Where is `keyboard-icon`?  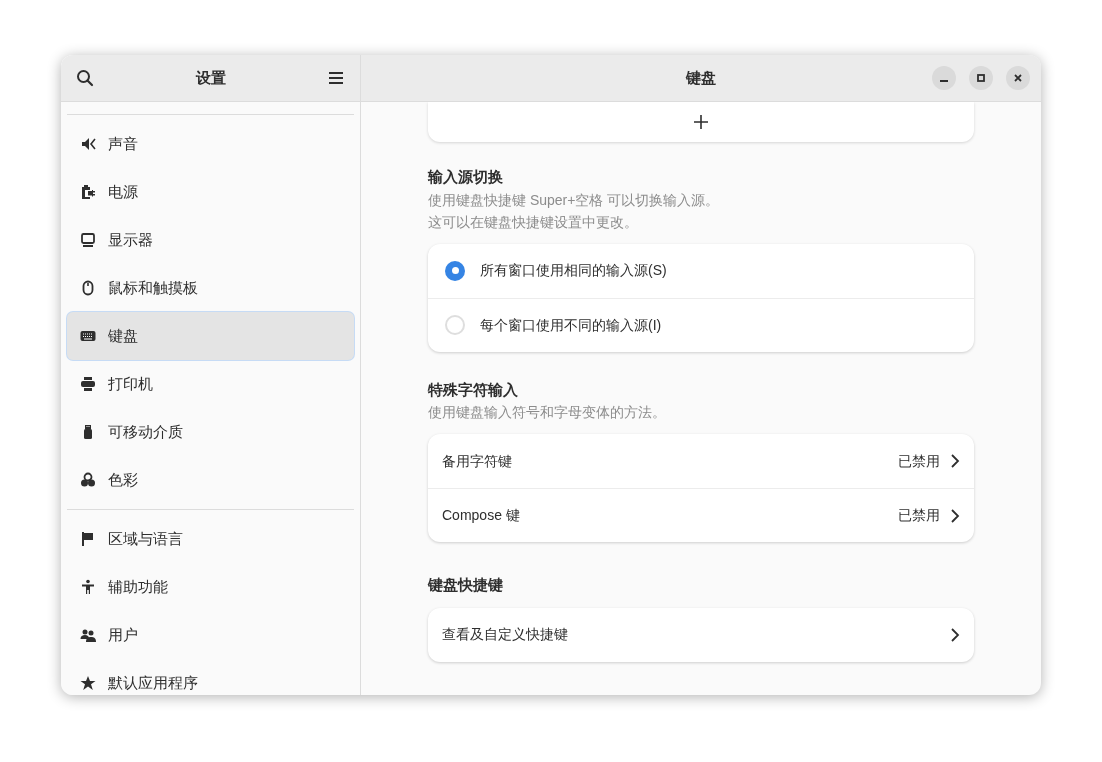
keyboard-icon is located at coordinates (88, 336).